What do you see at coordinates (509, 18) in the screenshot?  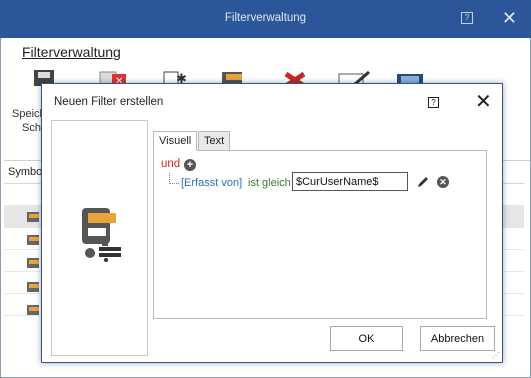 I see `background-close-icon: ✕` at bounding box center [509, 18].